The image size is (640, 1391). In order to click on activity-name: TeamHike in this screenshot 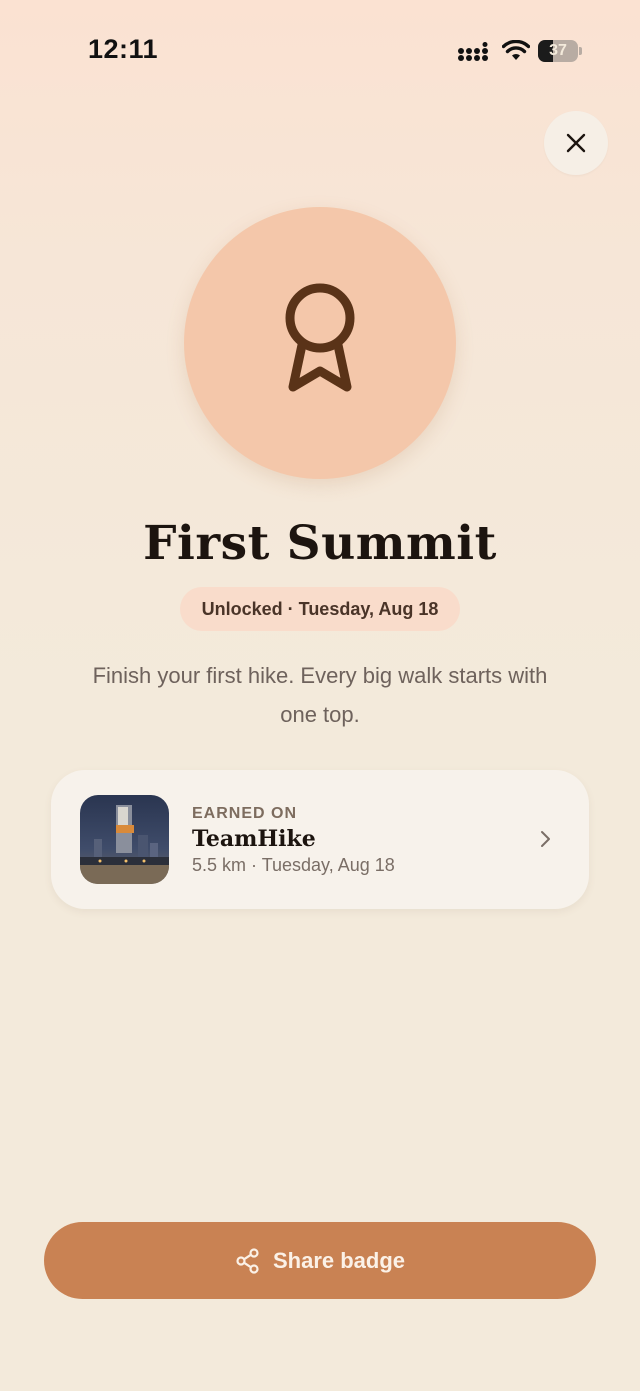, I will do `click(254, 839)`.